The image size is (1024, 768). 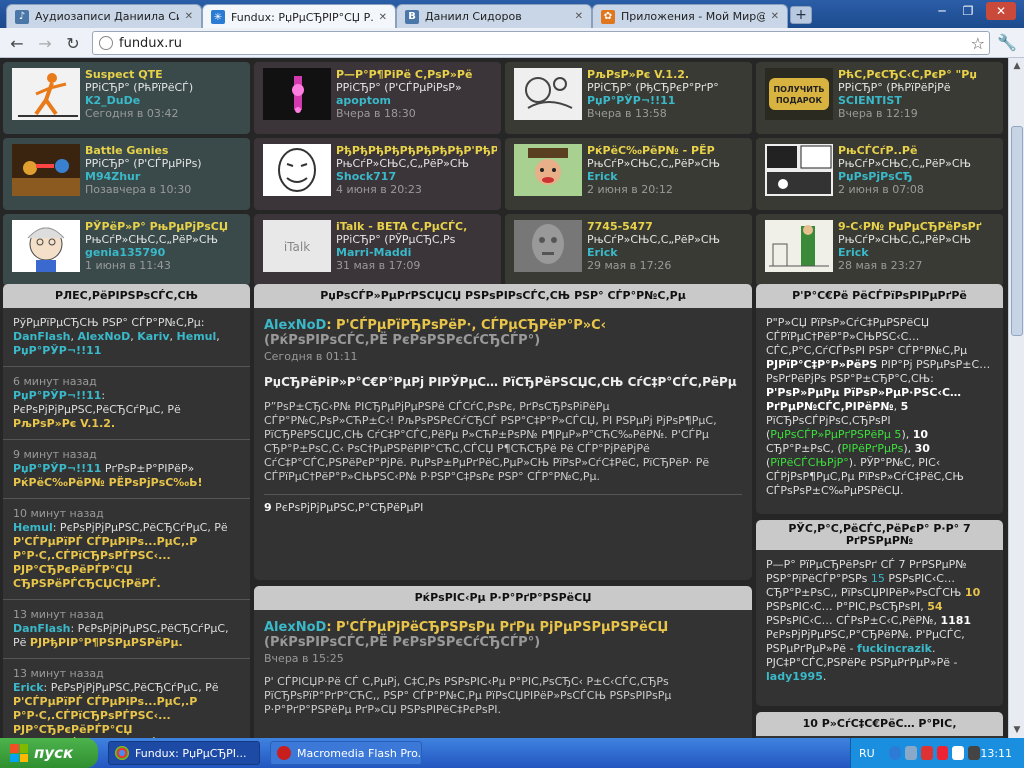 I want to click on work-author: SCIENTIST, so click(x=918, y=100).